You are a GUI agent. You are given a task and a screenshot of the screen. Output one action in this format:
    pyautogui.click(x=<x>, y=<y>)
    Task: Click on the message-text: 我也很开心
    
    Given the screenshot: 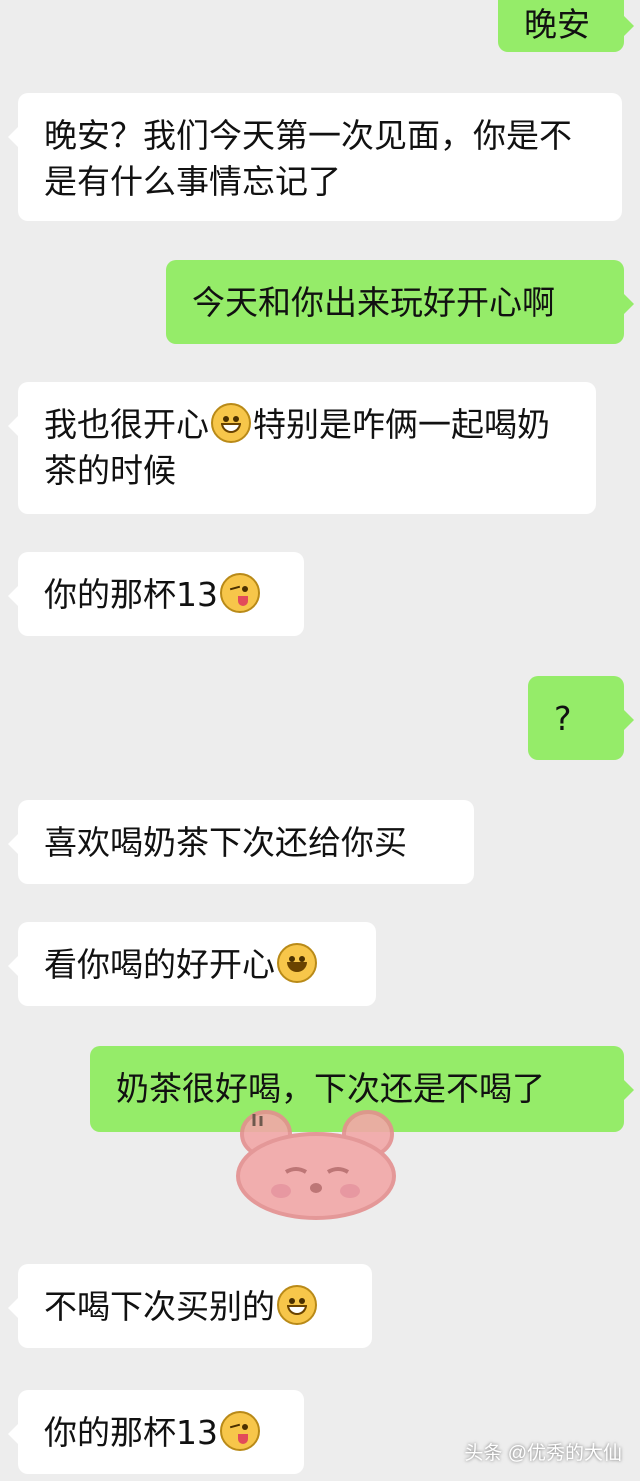 What is the action you would take?
    pyautogui.click(x=126, y=424)
    